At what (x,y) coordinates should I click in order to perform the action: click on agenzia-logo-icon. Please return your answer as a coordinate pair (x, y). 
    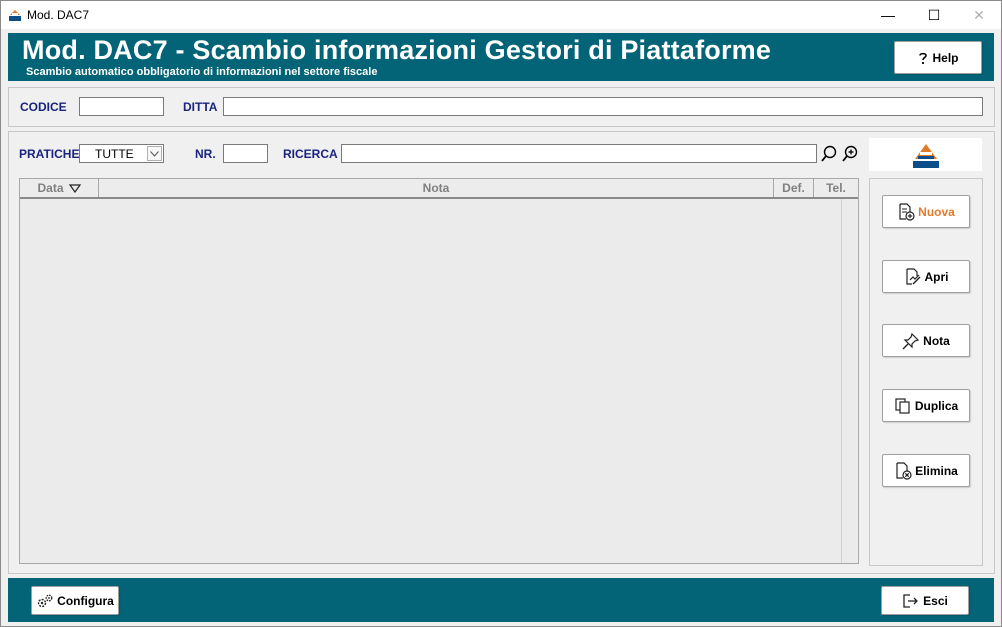
    Looking at the image, I should click on (926, 156).